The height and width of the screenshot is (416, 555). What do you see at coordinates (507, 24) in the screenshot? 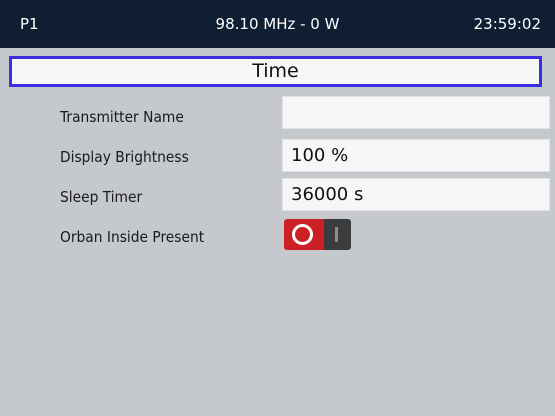
I see `clock: 23:59:02` at bounding box center [507, 24].